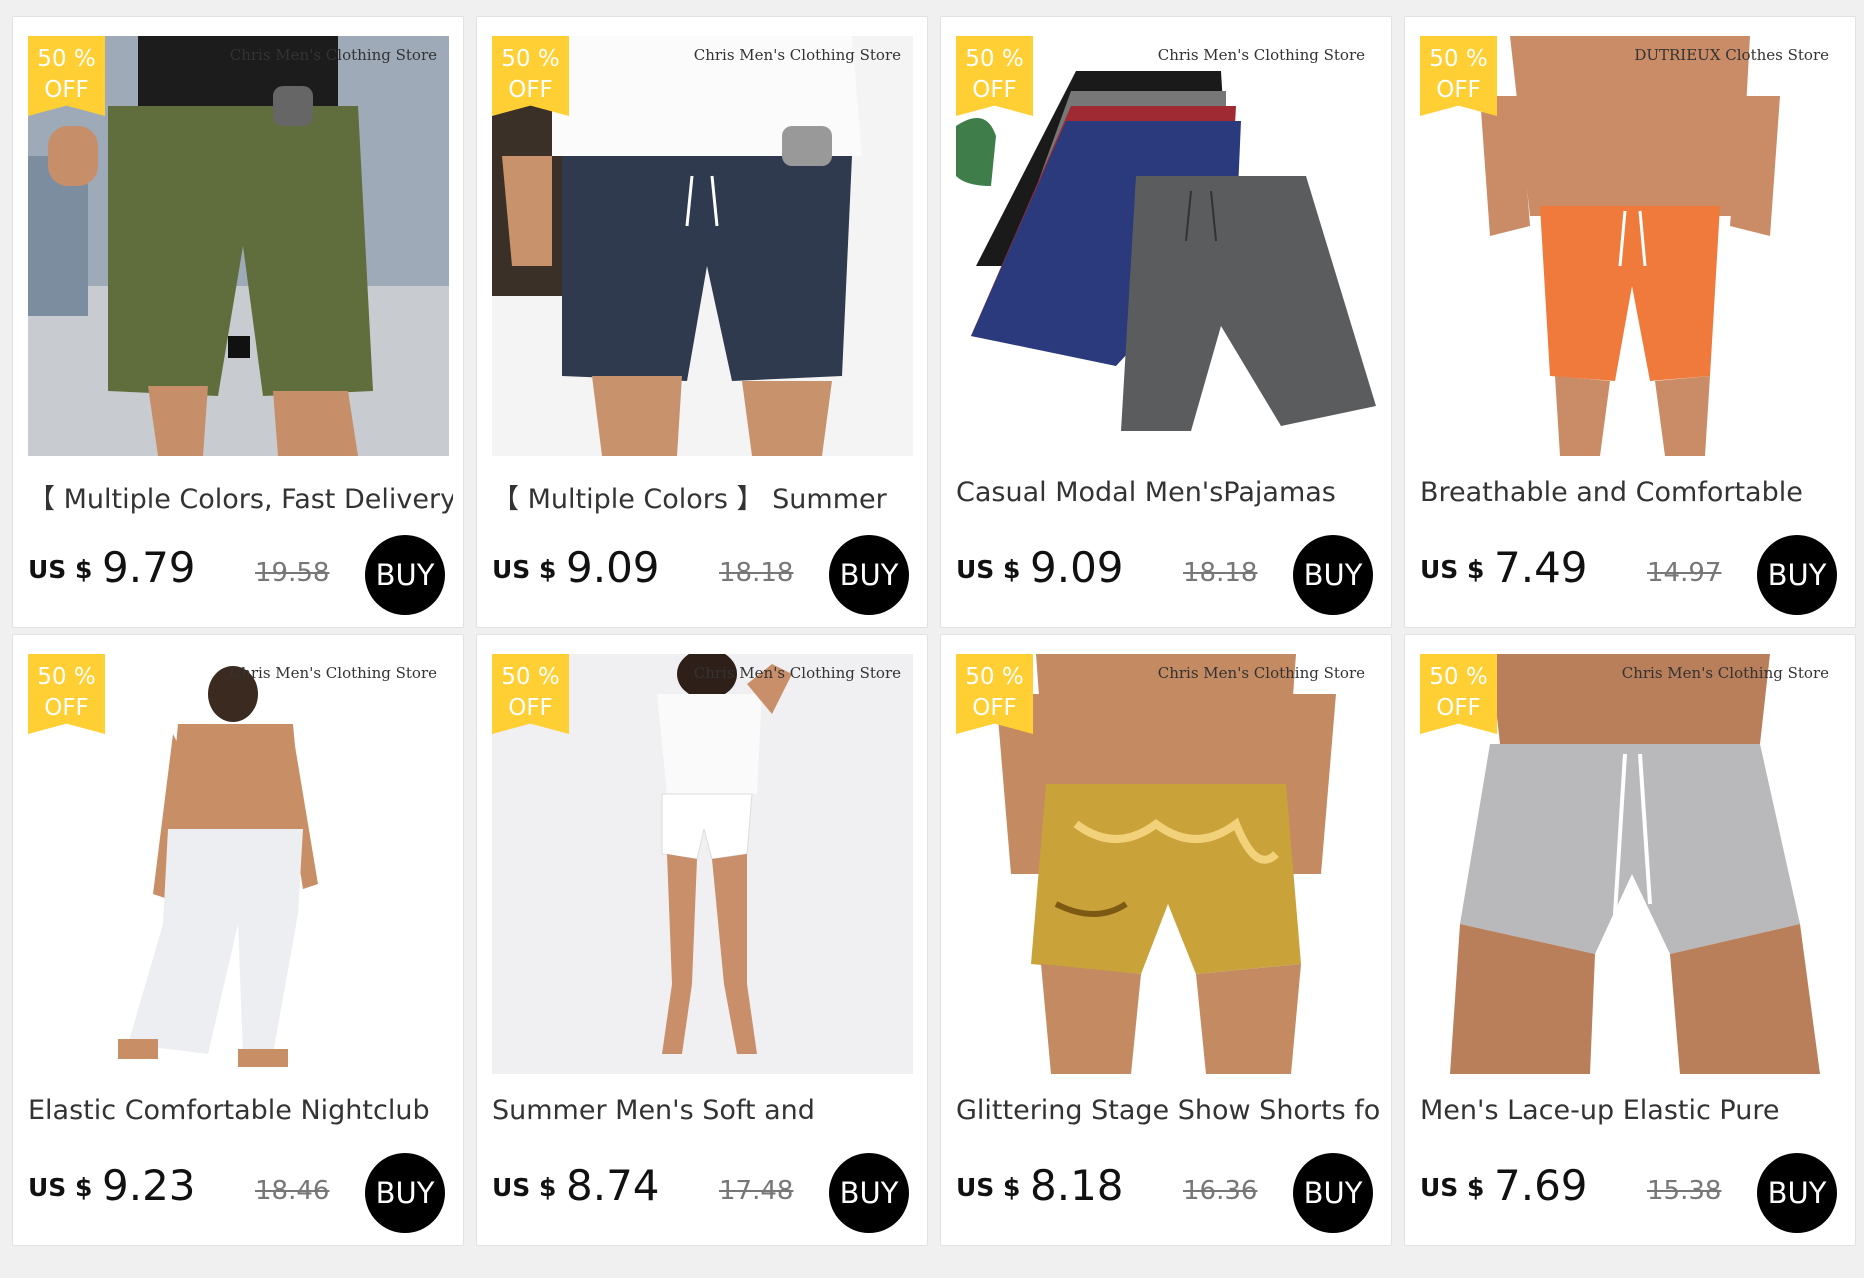 The image size is (1864, 1278). Describe the element at coordinates (613, 1185) in the screenshot. I see `sale-price: 8.74` at that location.